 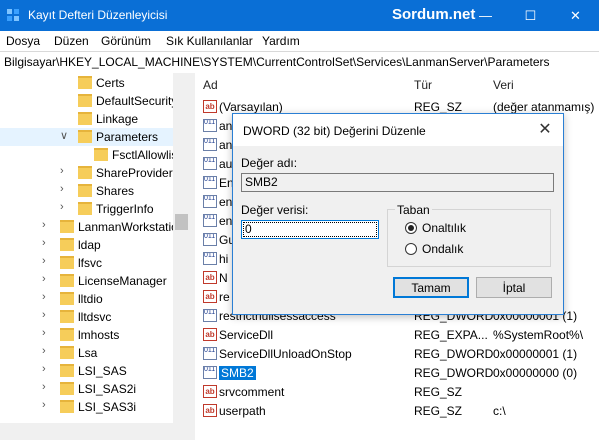 I want to click on radio-selected-dot, so click(x=411, y=228).